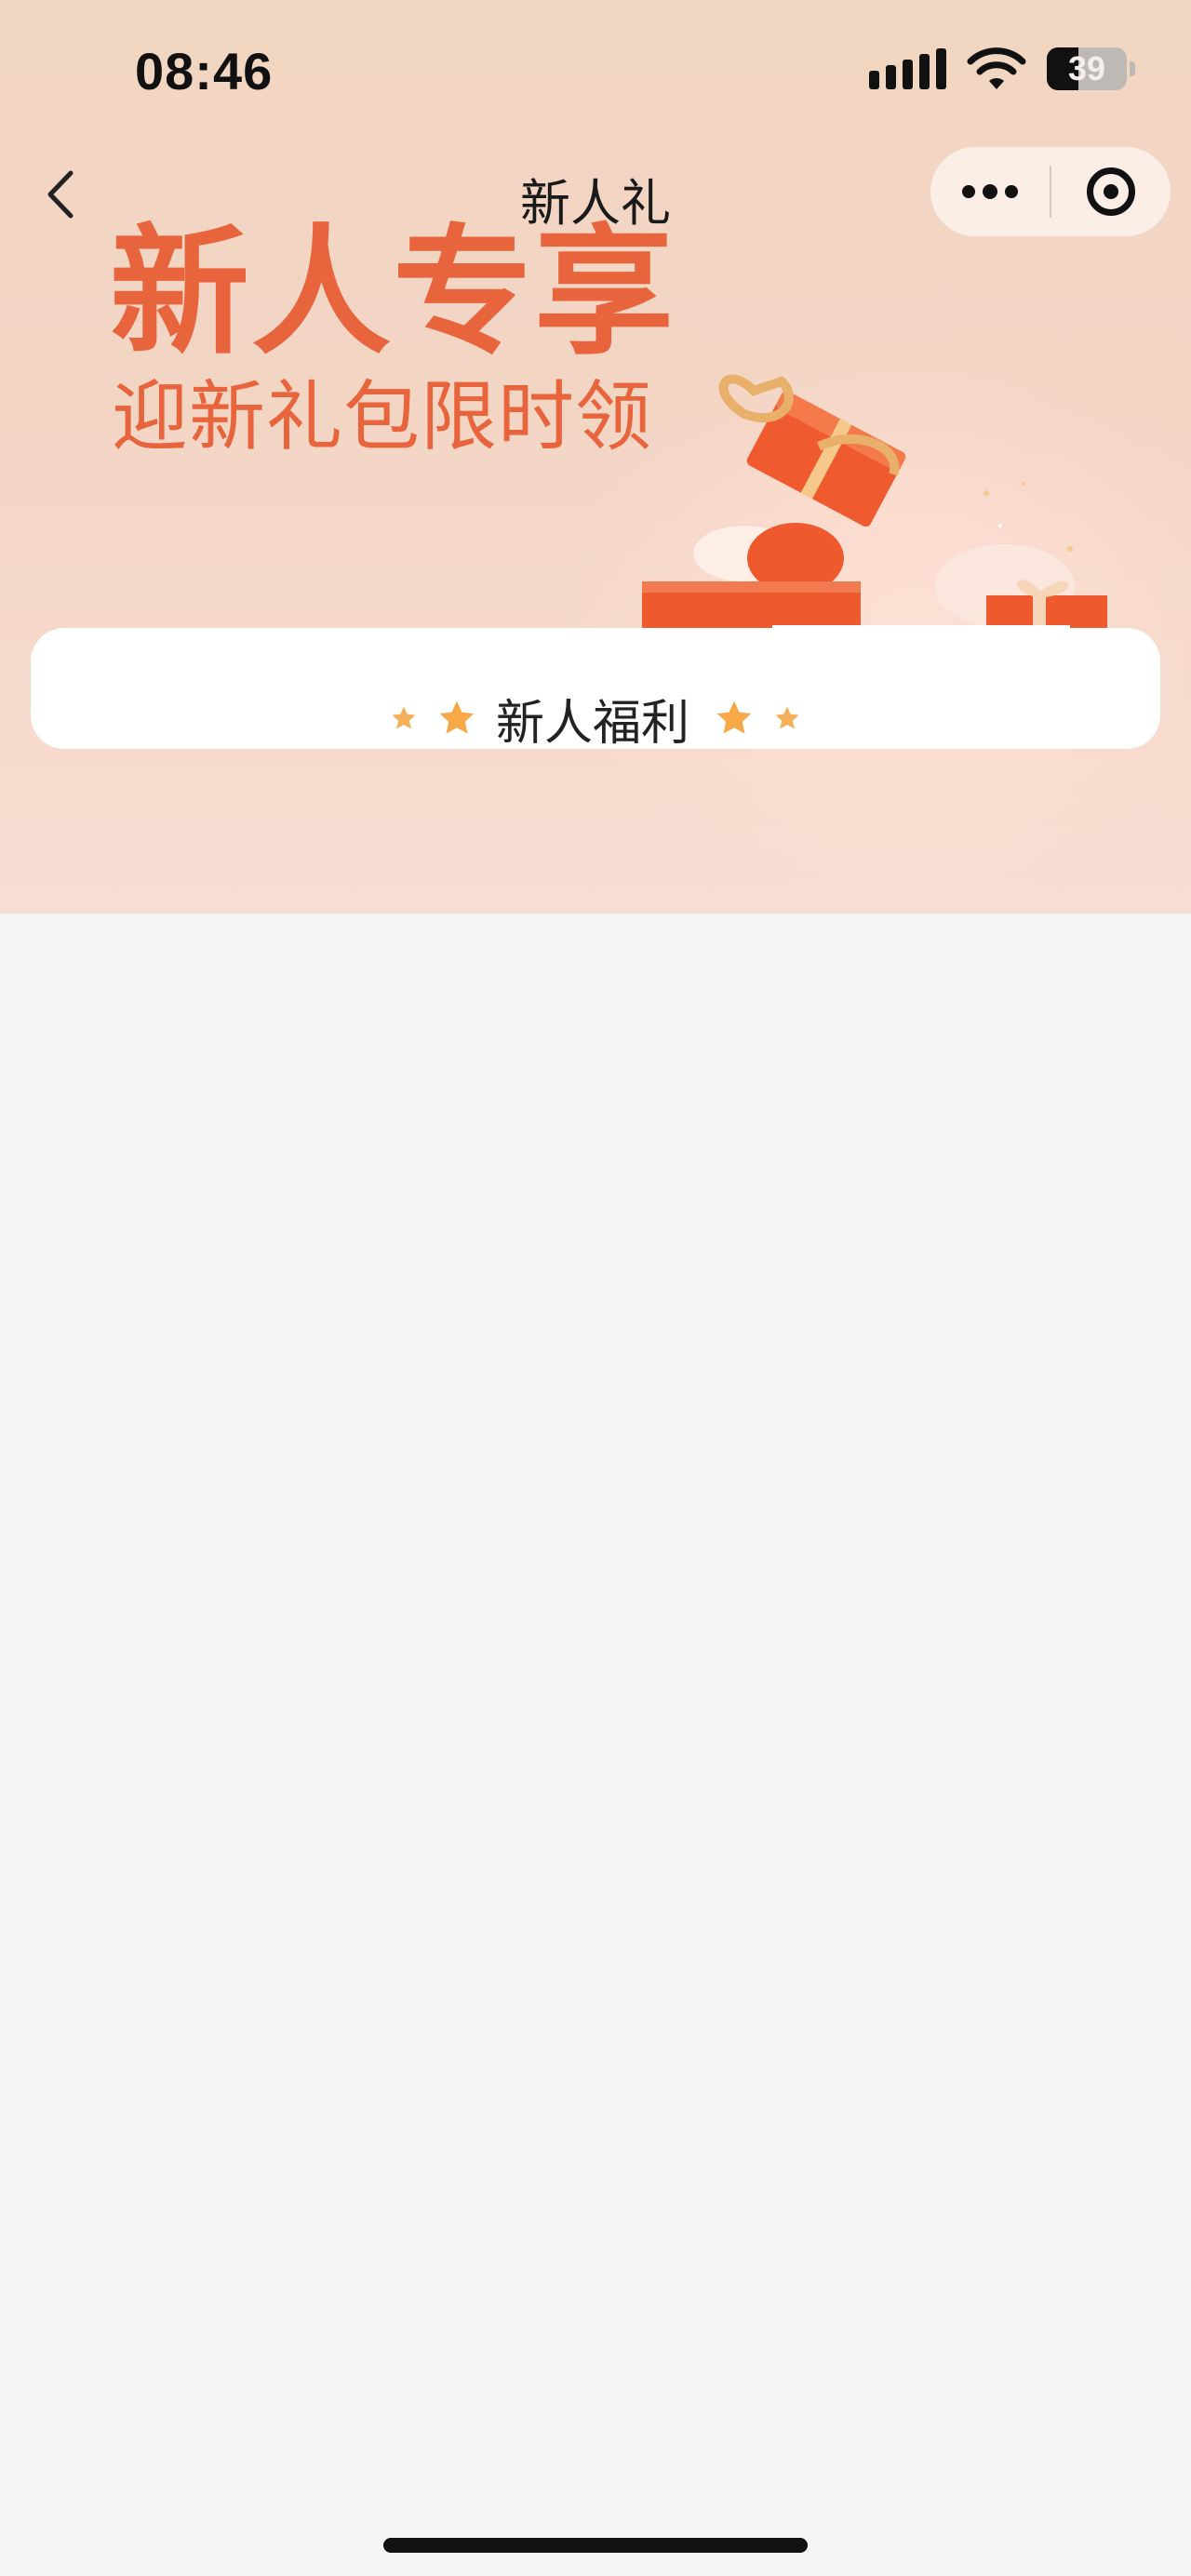 Image resolution: width=1191 pixels, height=2576 pixels. I want to click on status-time: 08:46, so click(204, 71).